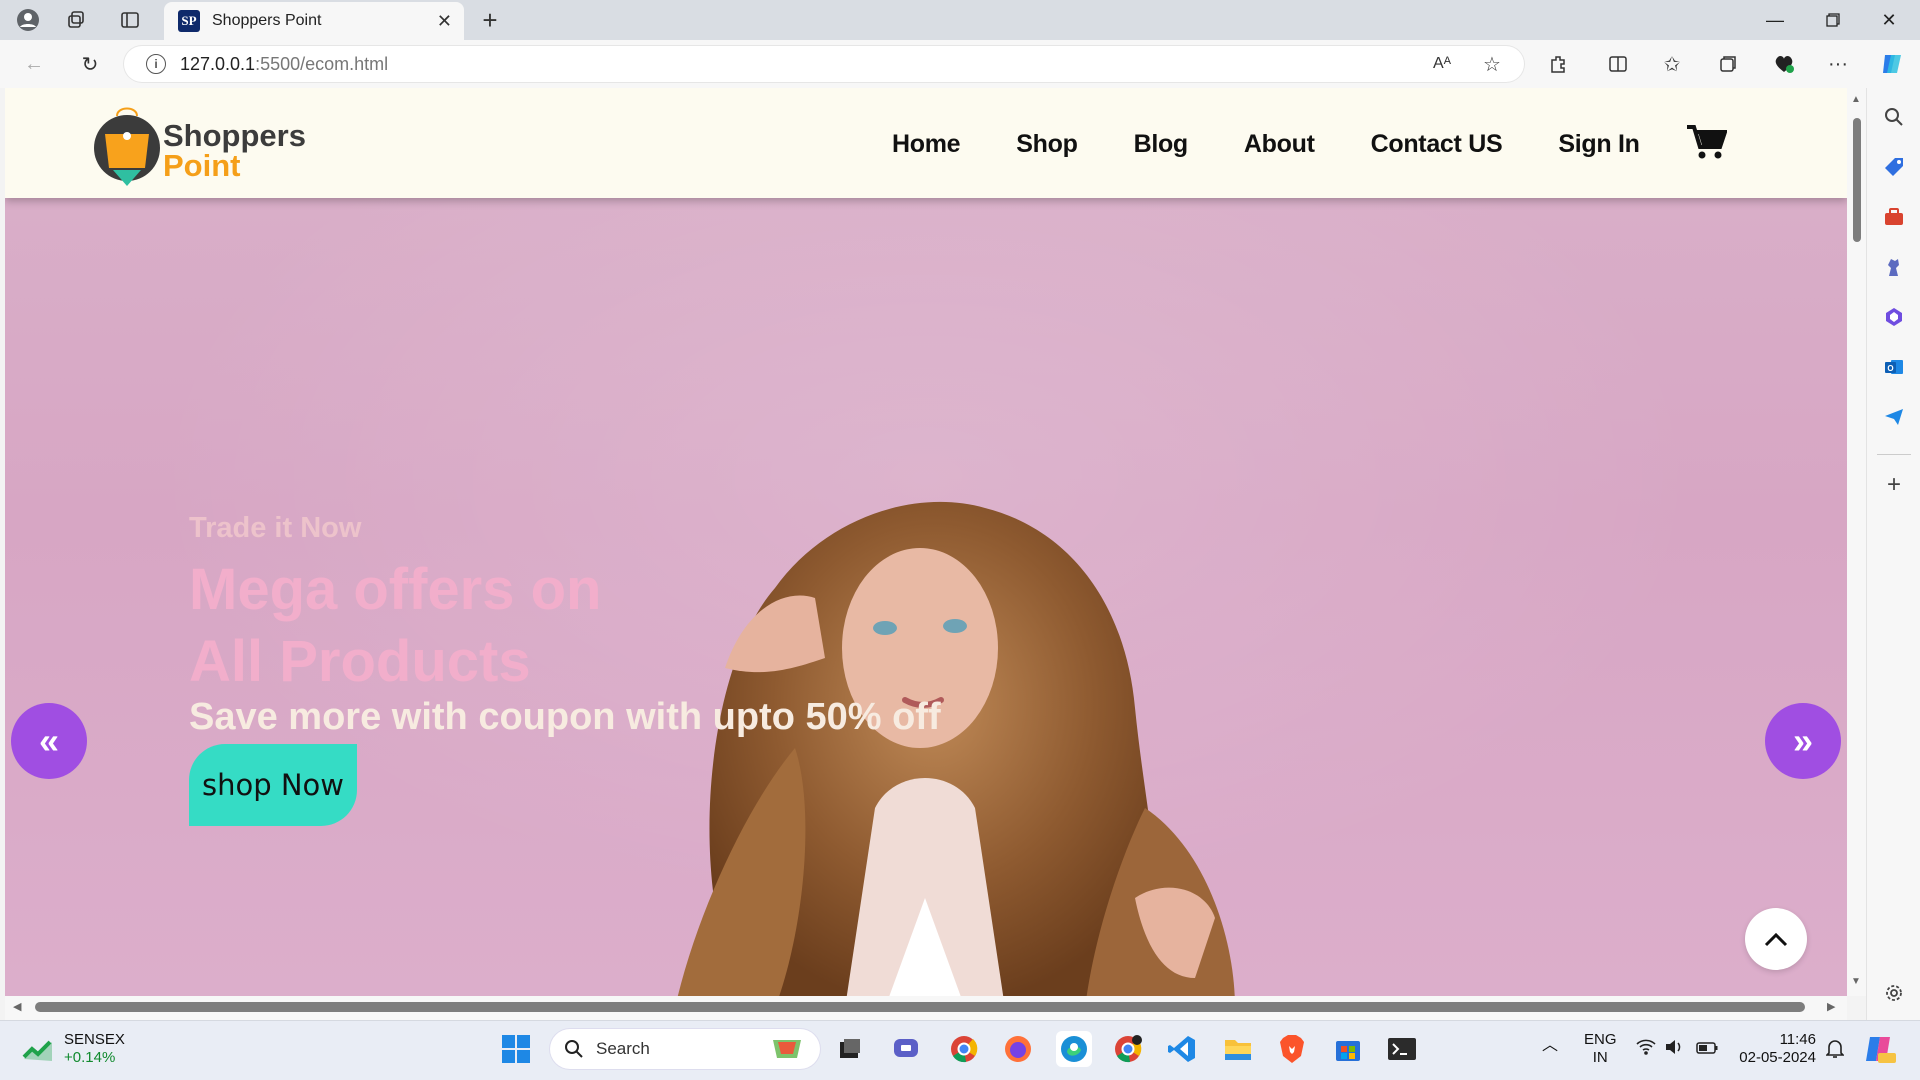  Describe the element at coordinates (1292, 1049) in the screenshot. I see `brave-icon` at that location.